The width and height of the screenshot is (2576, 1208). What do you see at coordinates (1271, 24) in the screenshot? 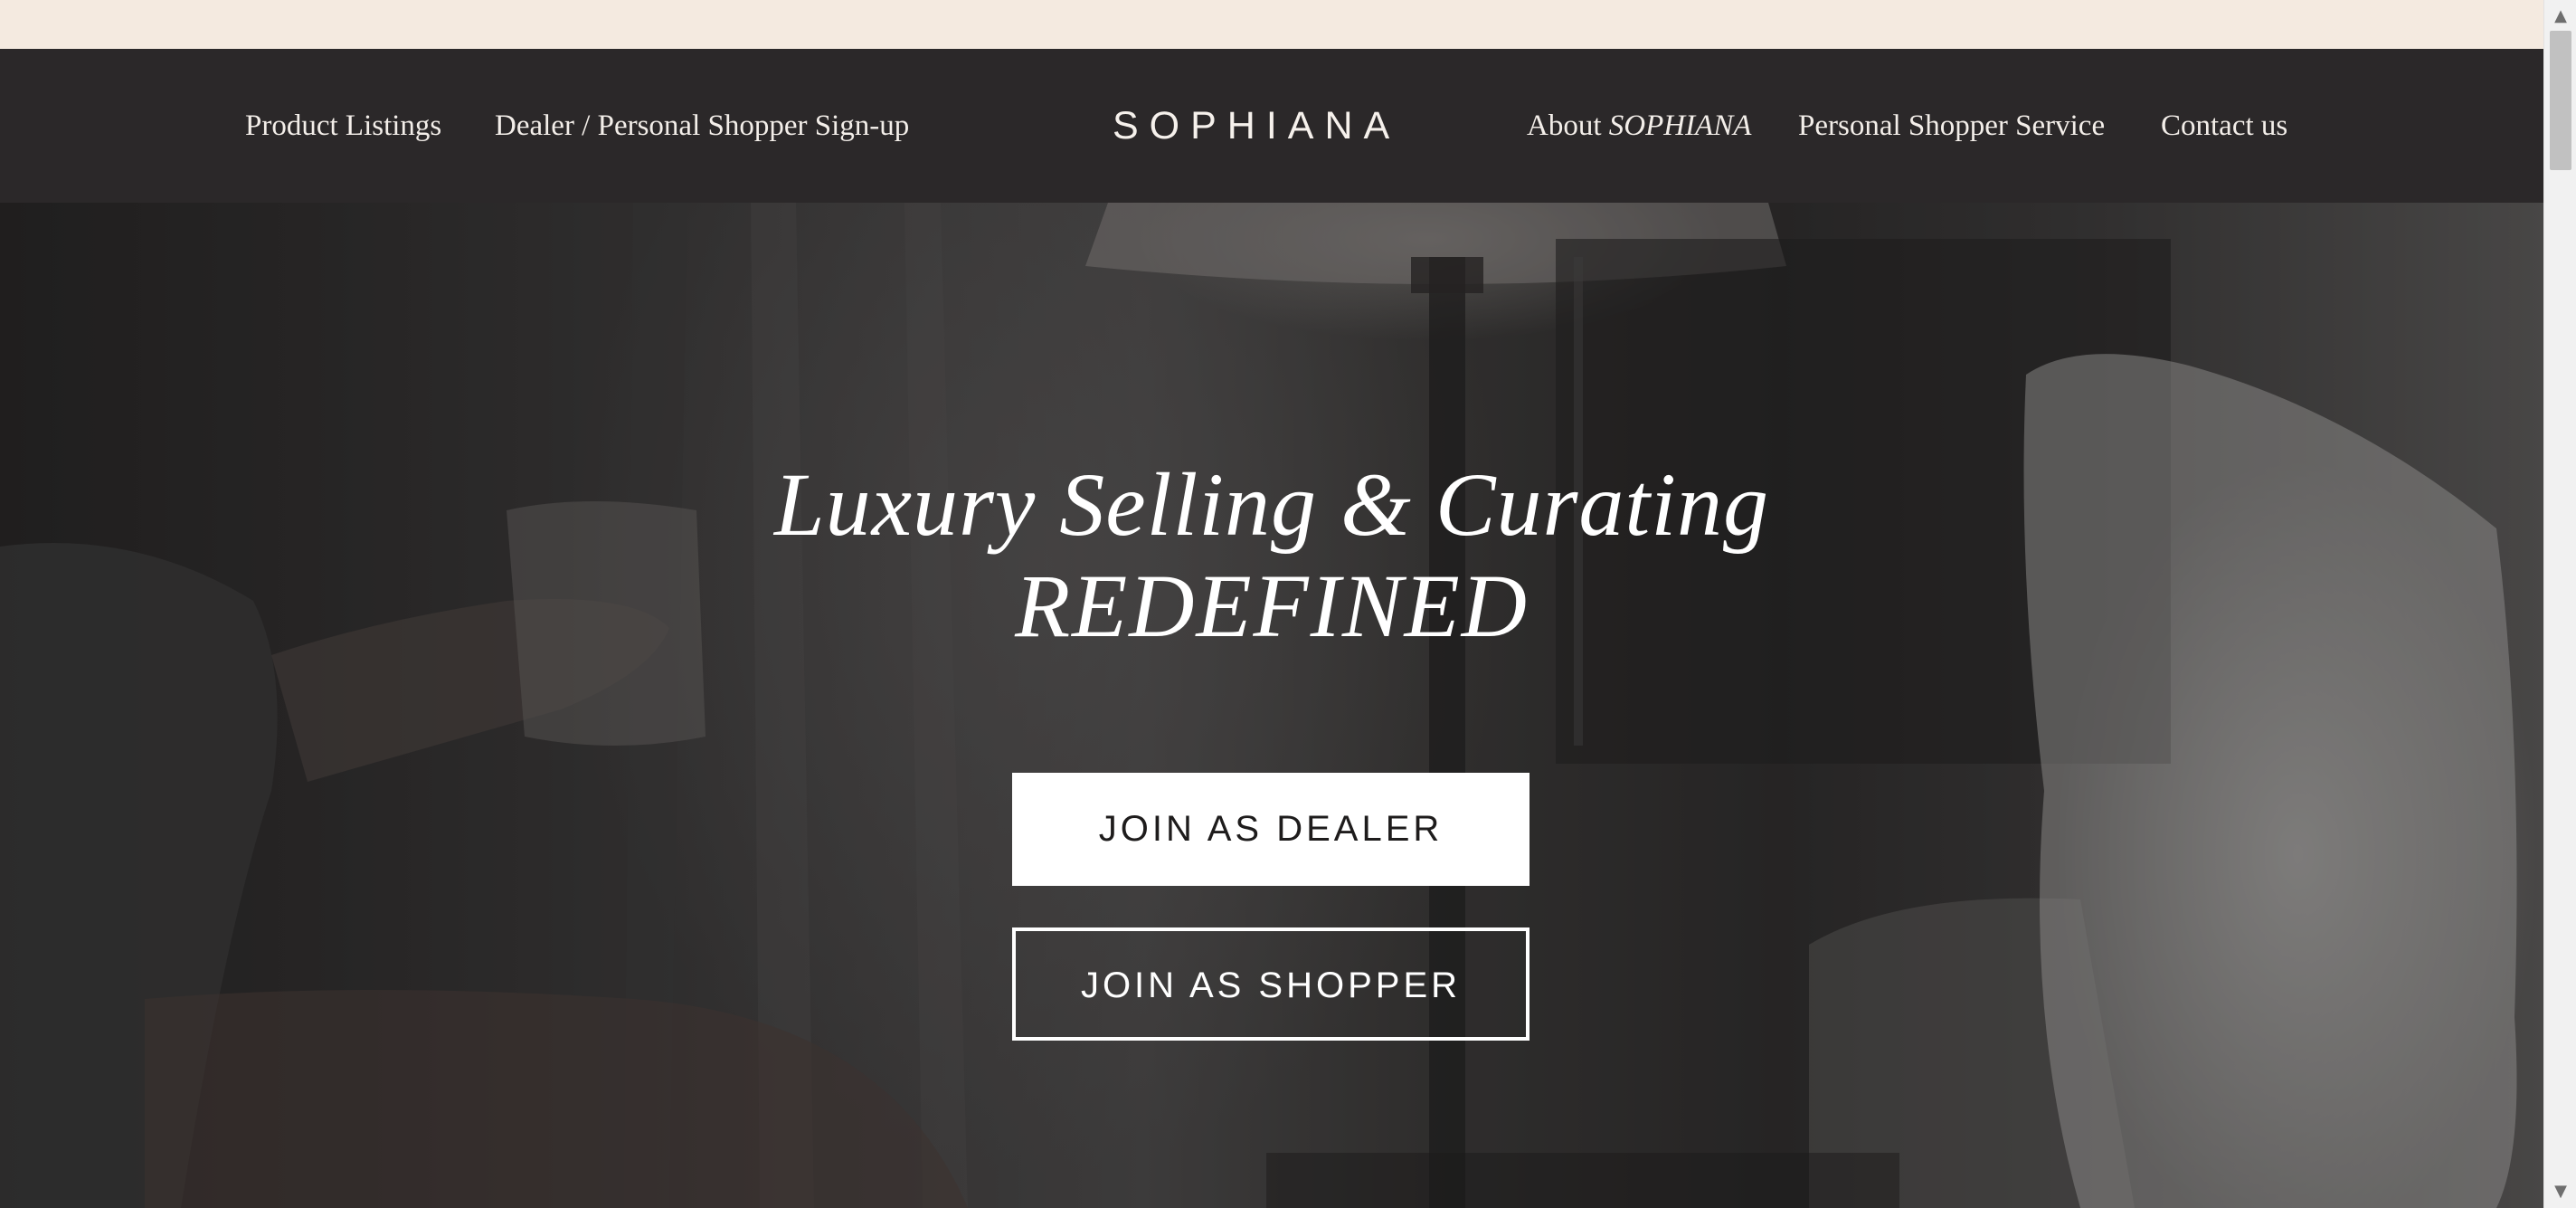
I see `announcement-strip` at bounding box center [1271, 24].